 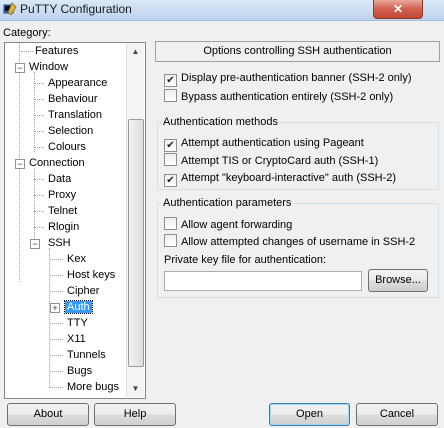 What do you see at coordinates (297, 51) in the screenshot?
I see `panel-header: Options controlling SSH authentication` at bounding box center [297, 51].